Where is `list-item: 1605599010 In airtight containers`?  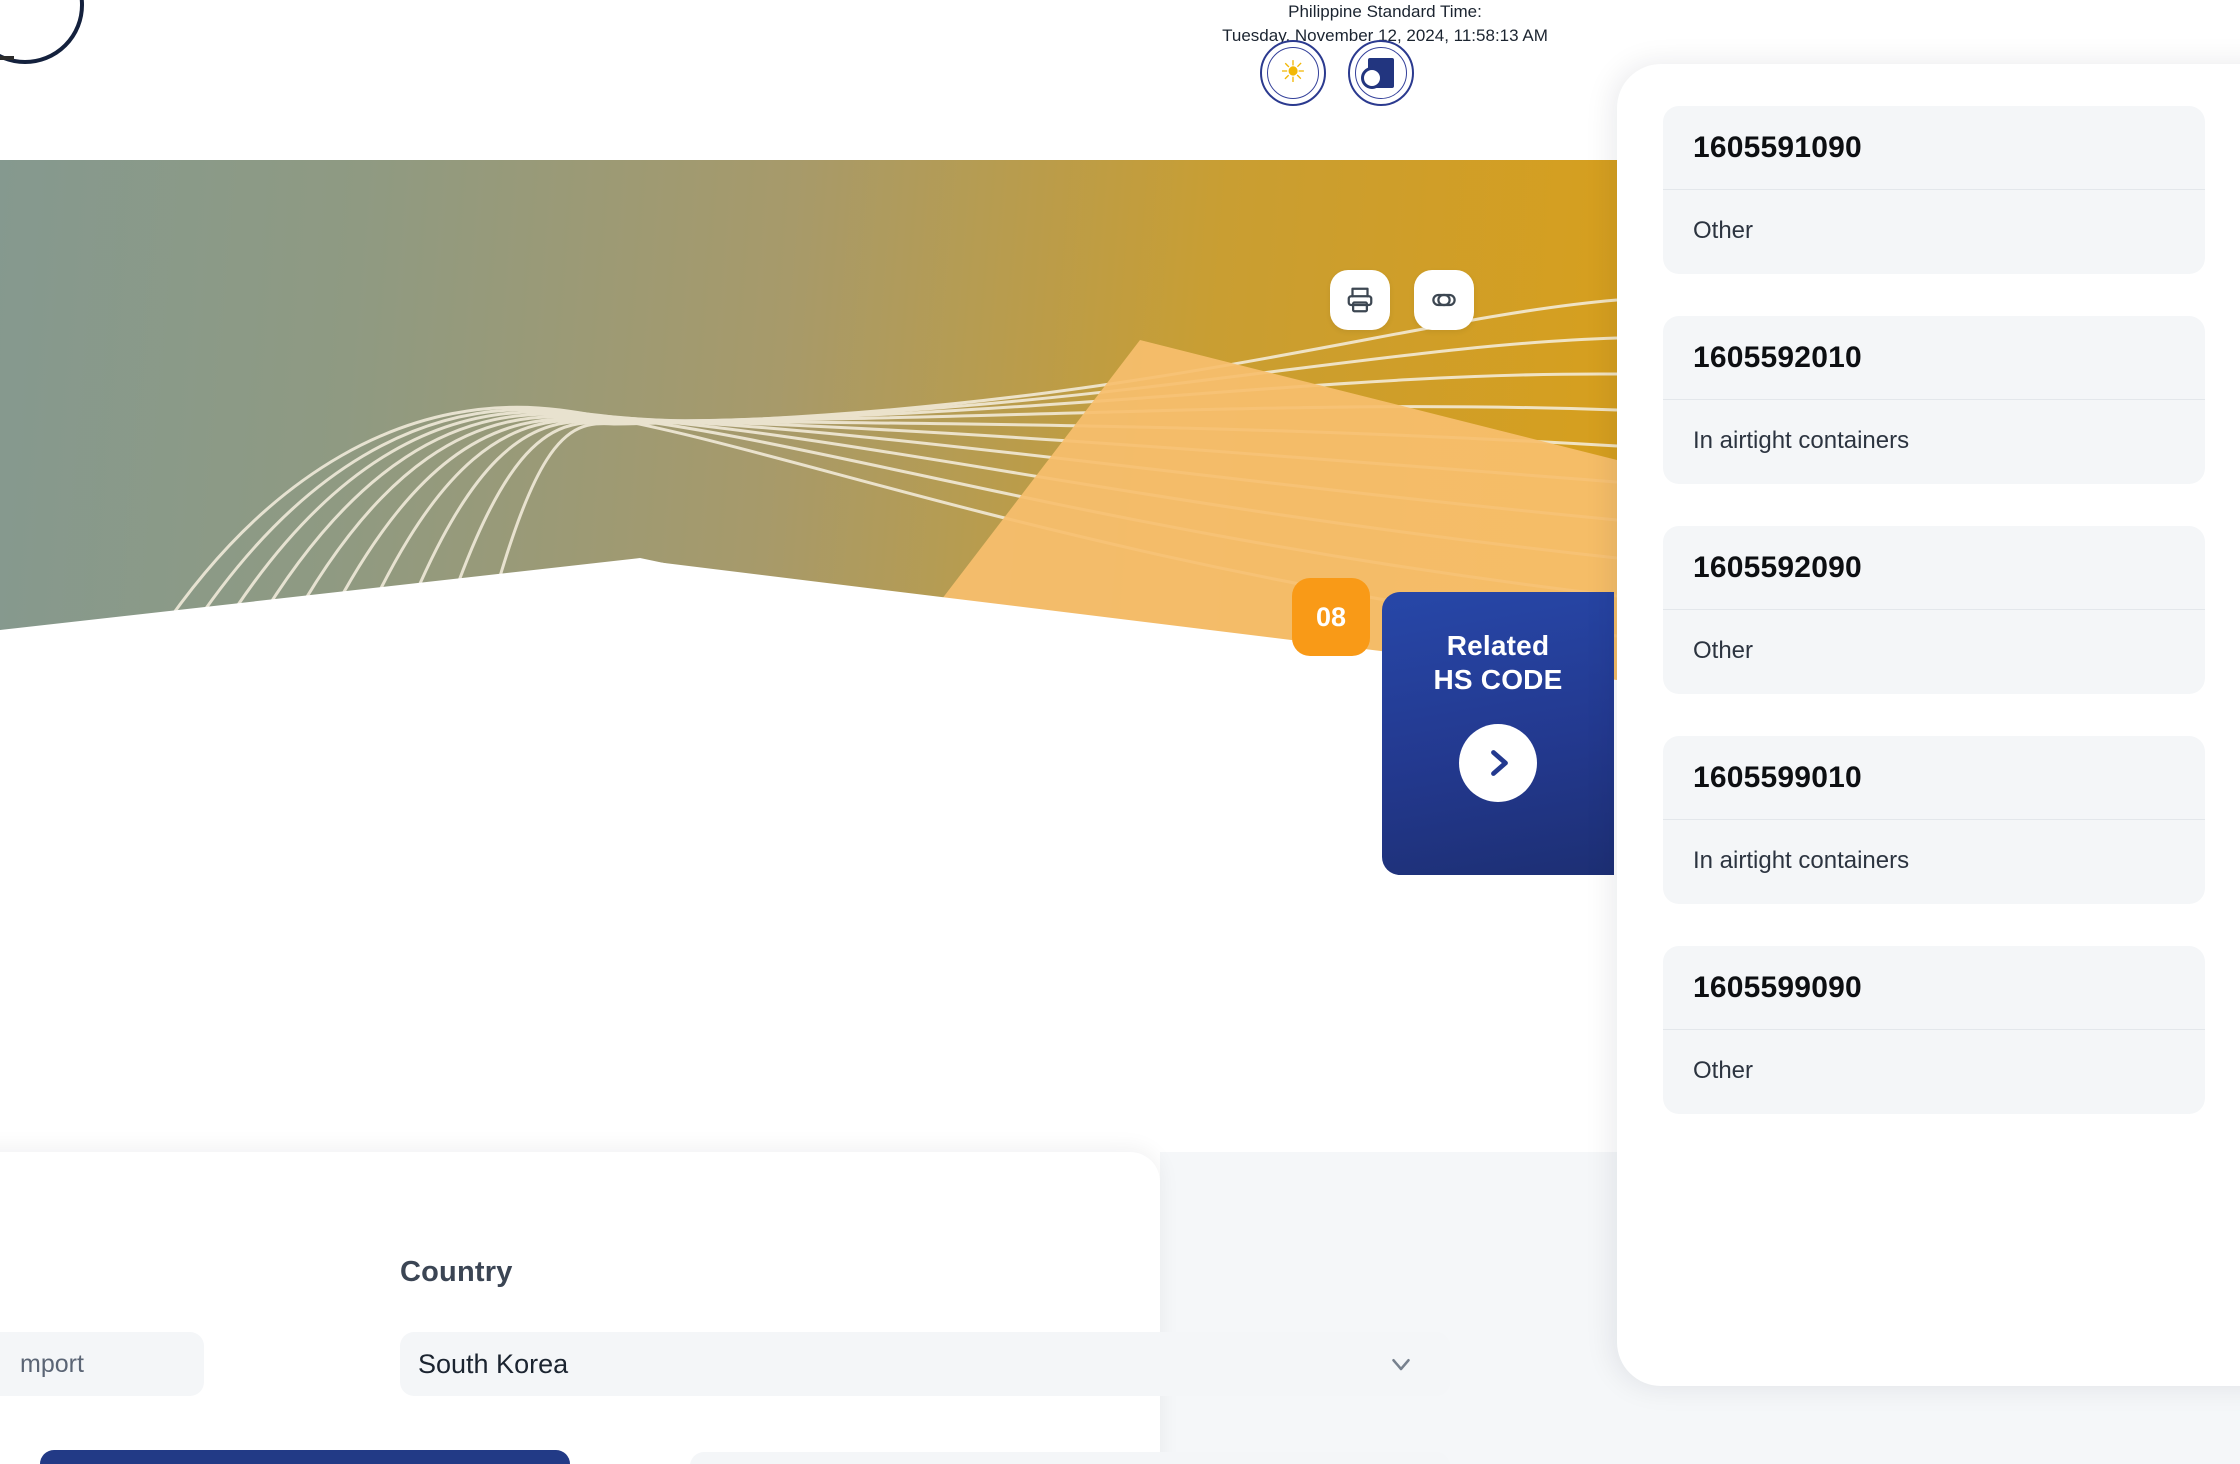
list-item: 1605599010 In airtight containers is located at coordinates (1934, 820).